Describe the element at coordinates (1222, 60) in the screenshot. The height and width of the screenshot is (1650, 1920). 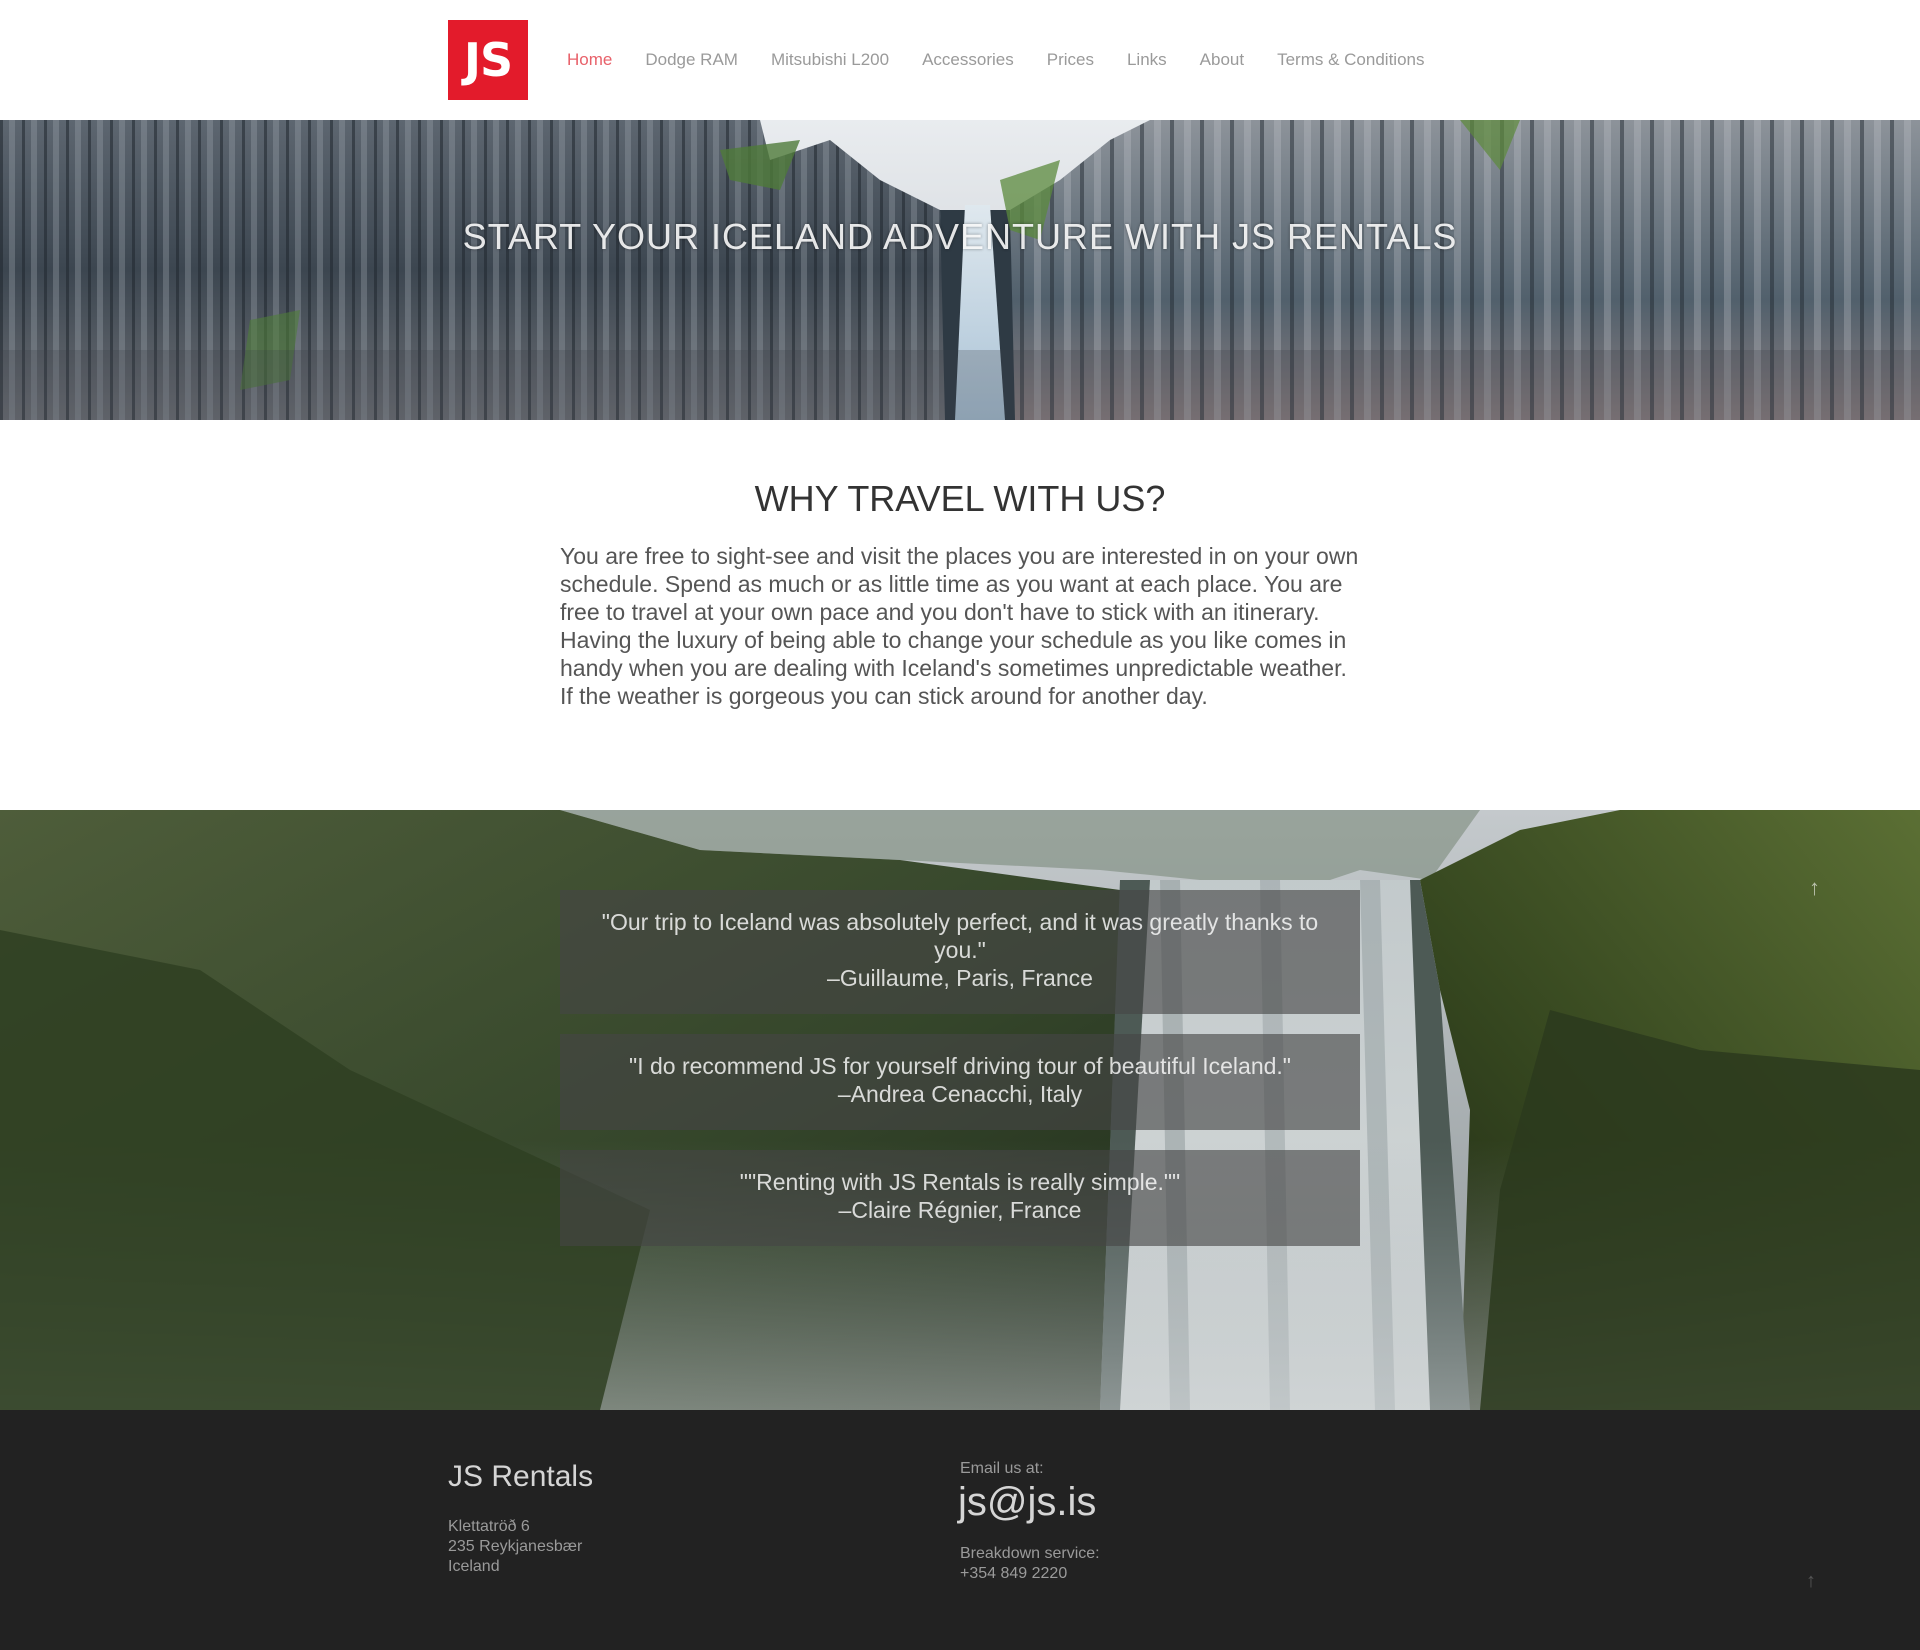
I see `nav-about: About` at that location.